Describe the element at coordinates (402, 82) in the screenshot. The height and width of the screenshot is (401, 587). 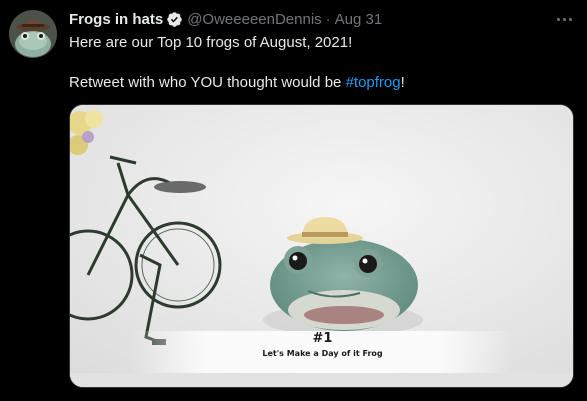
I see `tweet-text-suffix: !` at that location.